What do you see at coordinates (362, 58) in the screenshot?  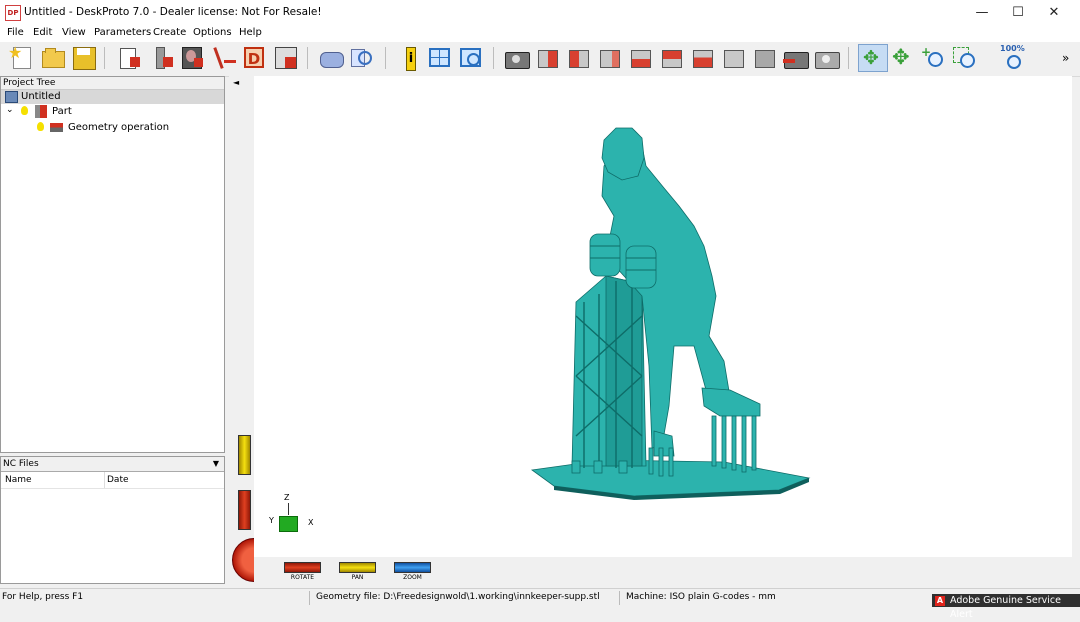 I see `search-view-icon` at bounding box center [362, 58].